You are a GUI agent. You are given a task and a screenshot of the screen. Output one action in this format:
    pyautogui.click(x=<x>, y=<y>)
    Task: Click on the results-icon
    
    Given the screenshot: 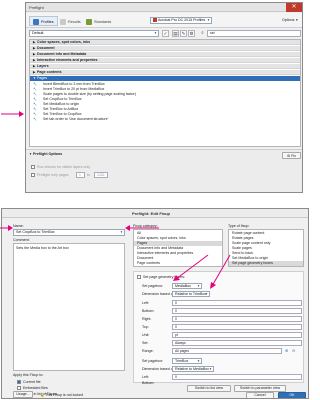 What is the action you would take?
    pyautogui.click(x=63, y=22)
    